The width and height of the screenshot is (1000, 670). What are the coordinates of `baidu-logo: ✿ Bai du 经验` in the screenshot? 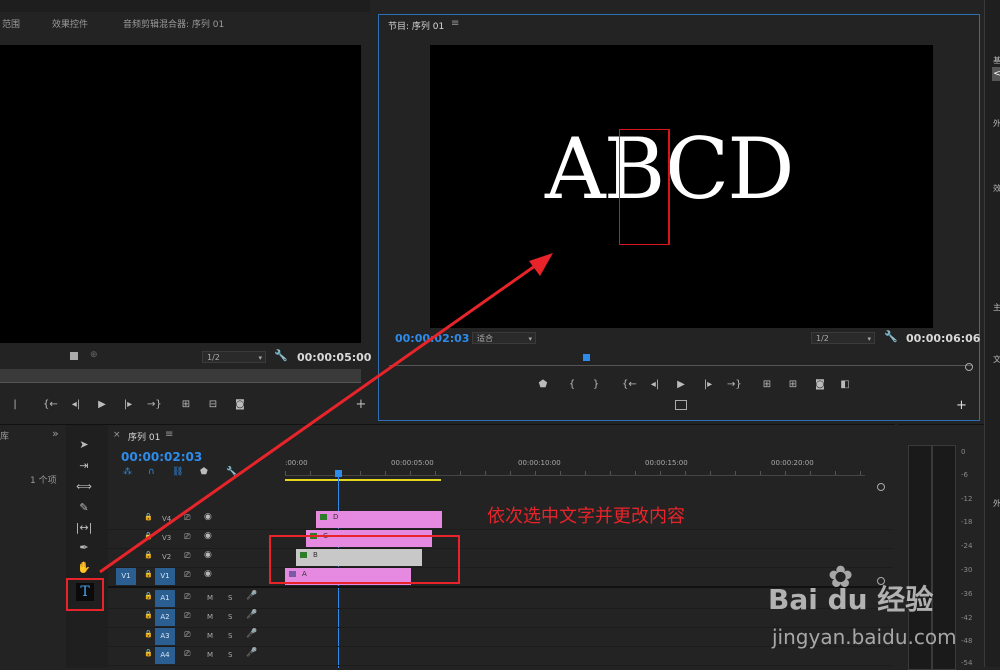 It's located at (863, 590).